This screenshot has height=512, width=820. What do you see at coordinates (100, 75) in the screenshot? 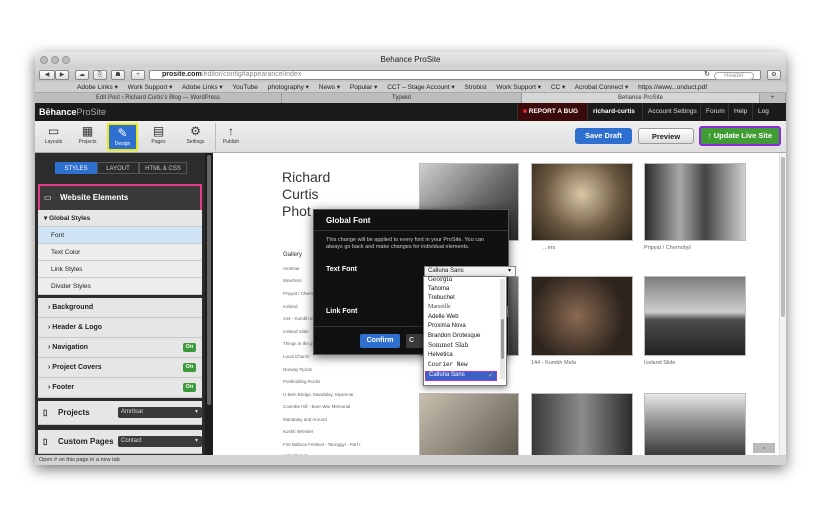
I see `share-icon: ⎘` at bounding box center [100, 75].